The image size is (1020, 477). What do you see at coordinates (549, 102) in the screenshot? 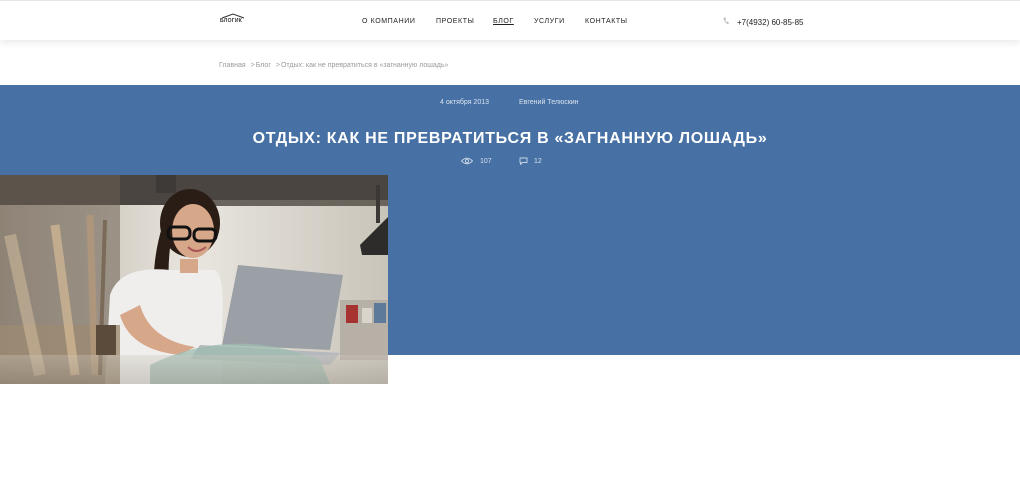
I see `article-author: Евгений Телюскин` at bounding box center [549, 102].